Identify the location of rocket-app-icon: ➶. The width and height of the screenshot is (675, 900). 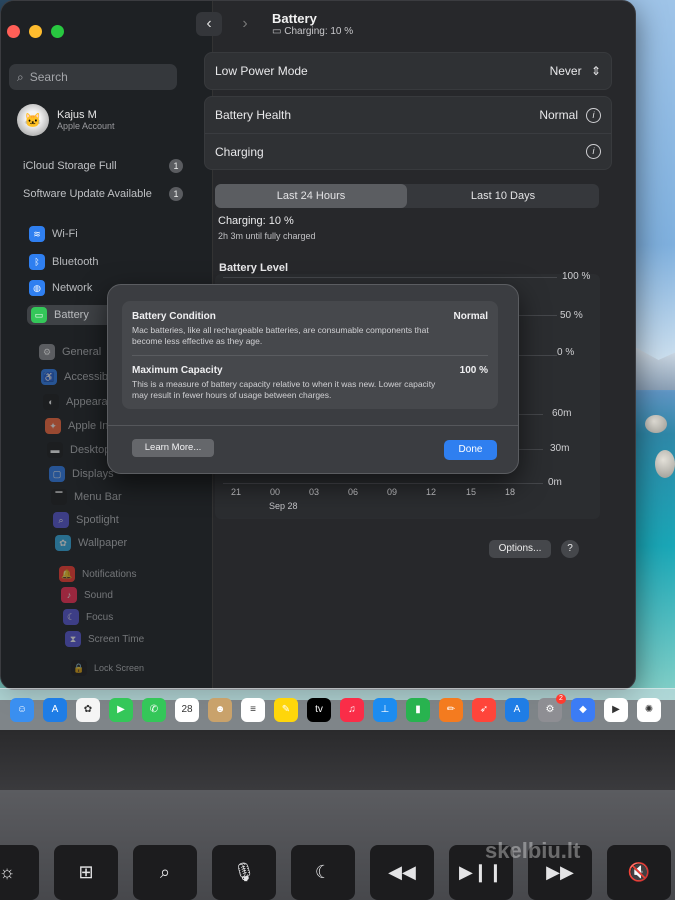
(484, 709).